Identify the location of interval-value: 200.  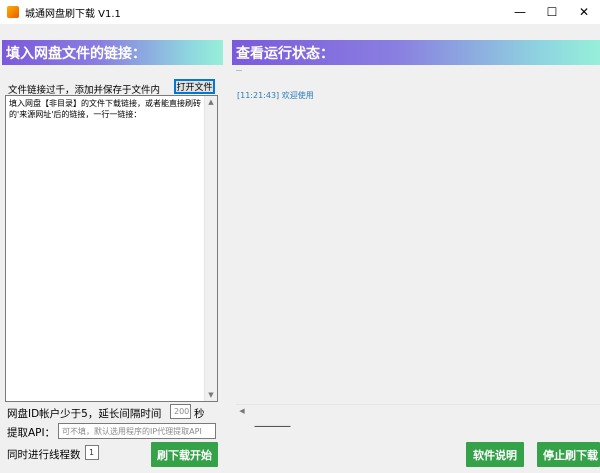
(182, 411).